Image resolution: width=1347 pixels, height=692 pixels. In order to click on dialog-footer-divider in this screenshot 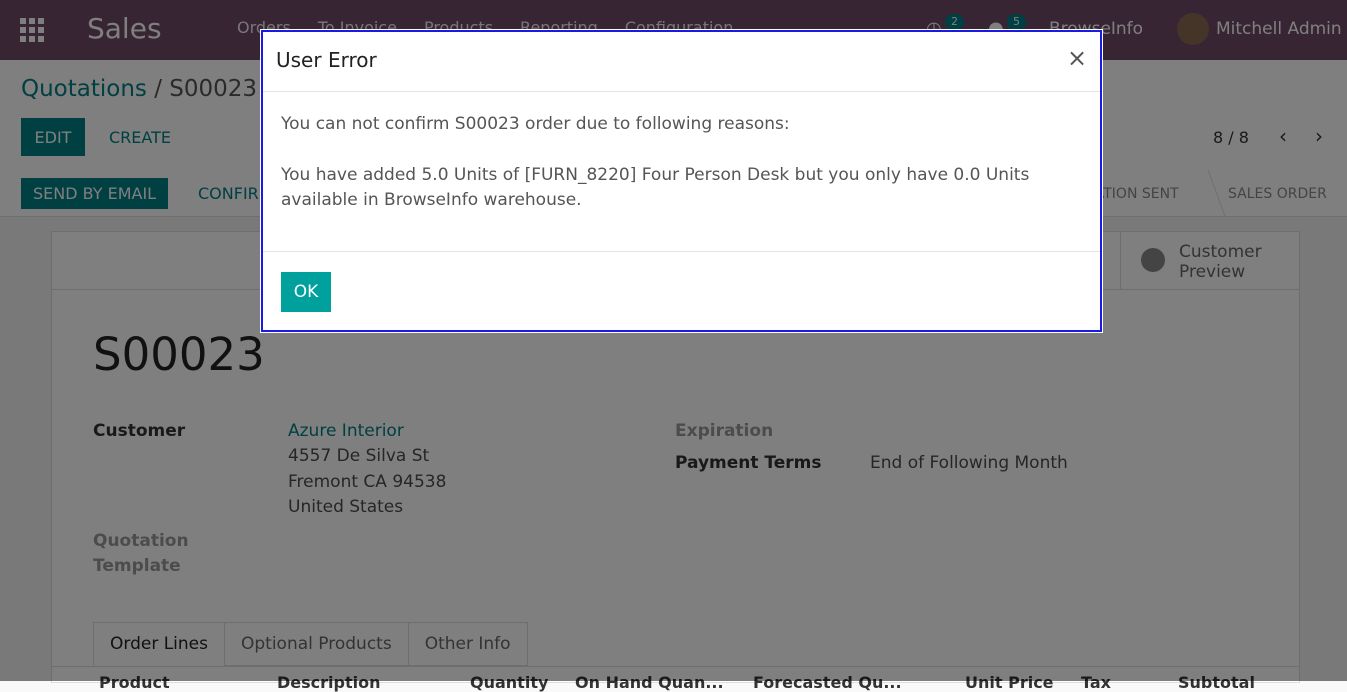, I will do `click(681, 251)`.